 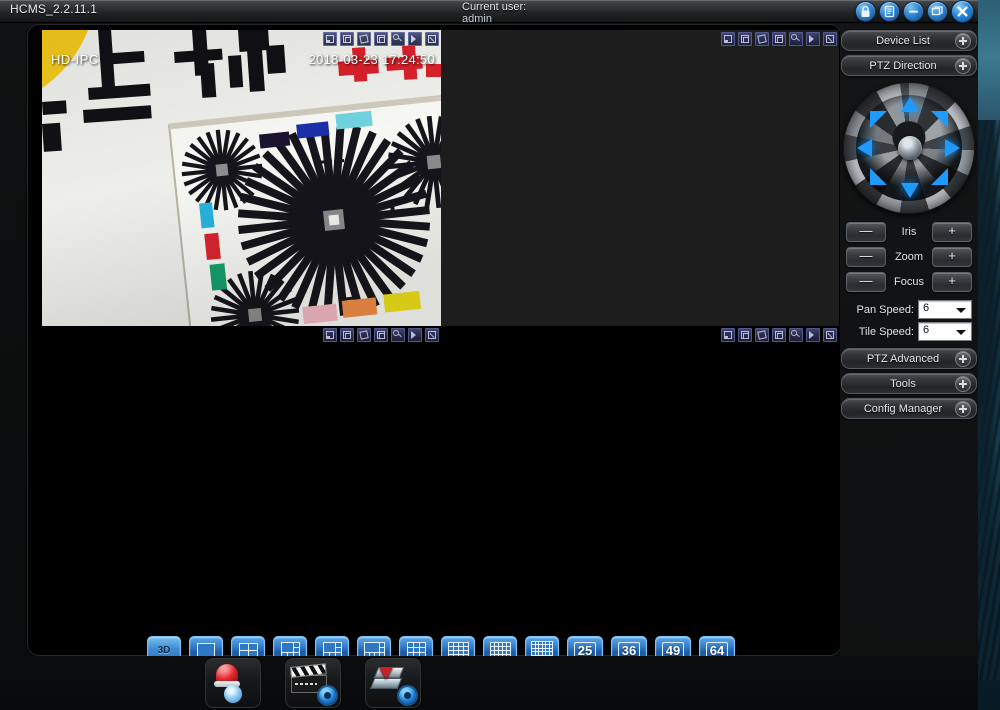 I want to click on ptz-up-icon, so click(x=910, y=104).